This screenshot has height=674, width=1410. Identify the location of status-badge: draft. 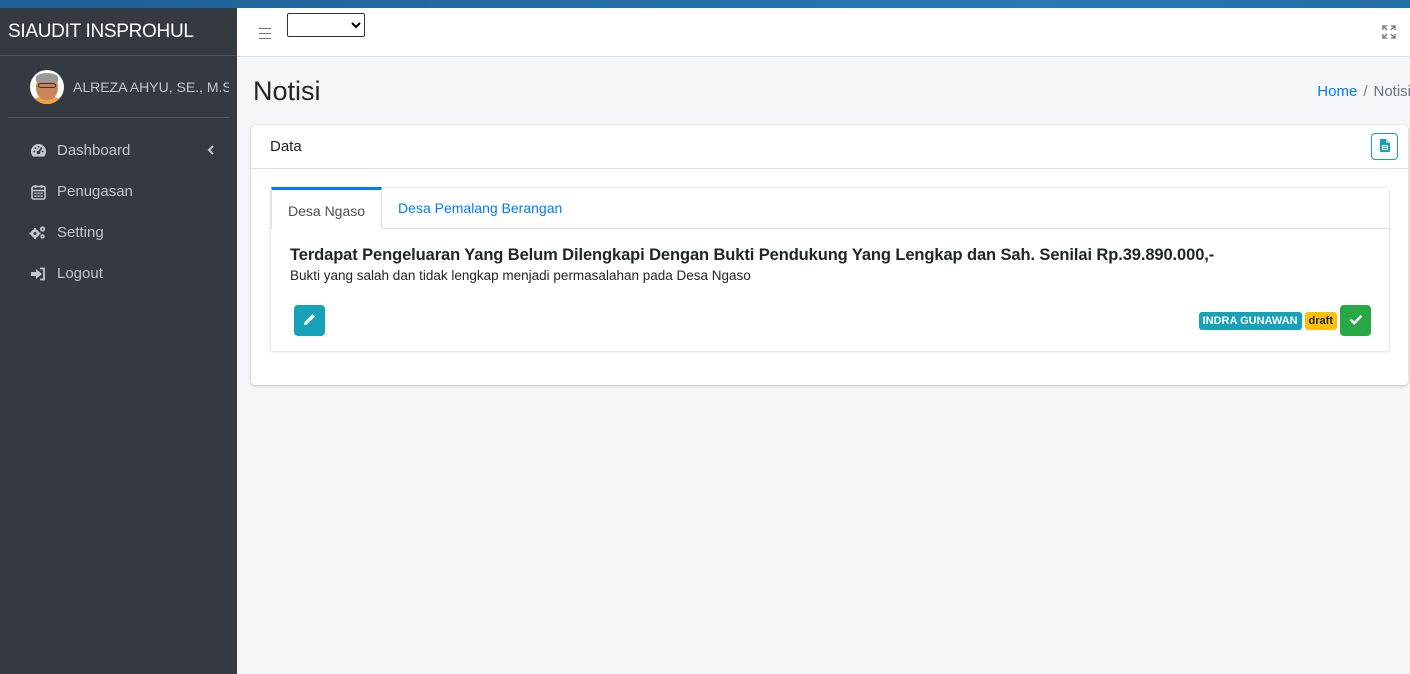
(1320, 320).